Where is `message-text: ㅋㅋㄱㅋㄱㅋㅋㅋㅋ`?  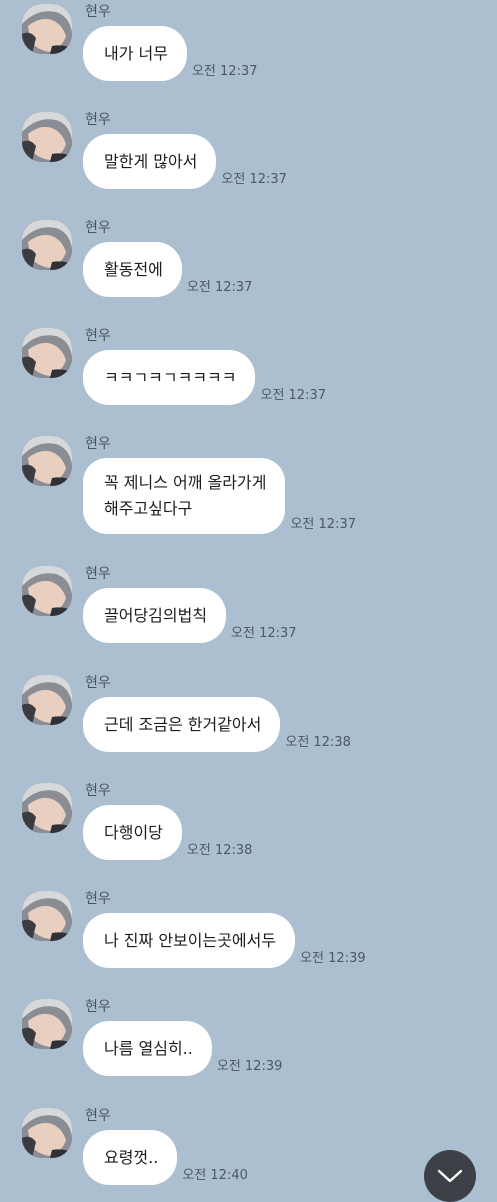
message-text: ㅋㅋㄱㅋㄱㅋㅋㅋㅋ is located at coordinates (170, 377).